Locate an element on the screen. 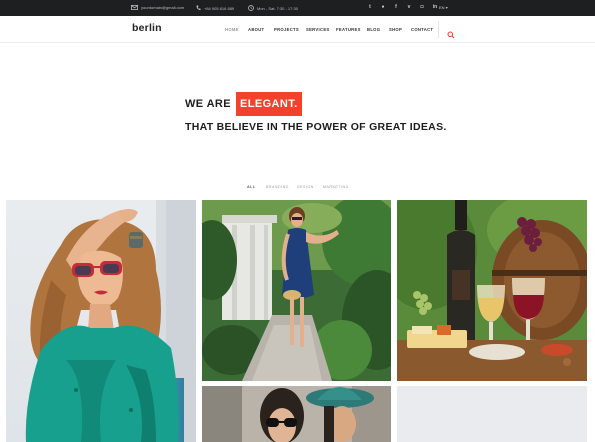  social-links: t ● f v ◘ in is located at coordinates (402, 7).